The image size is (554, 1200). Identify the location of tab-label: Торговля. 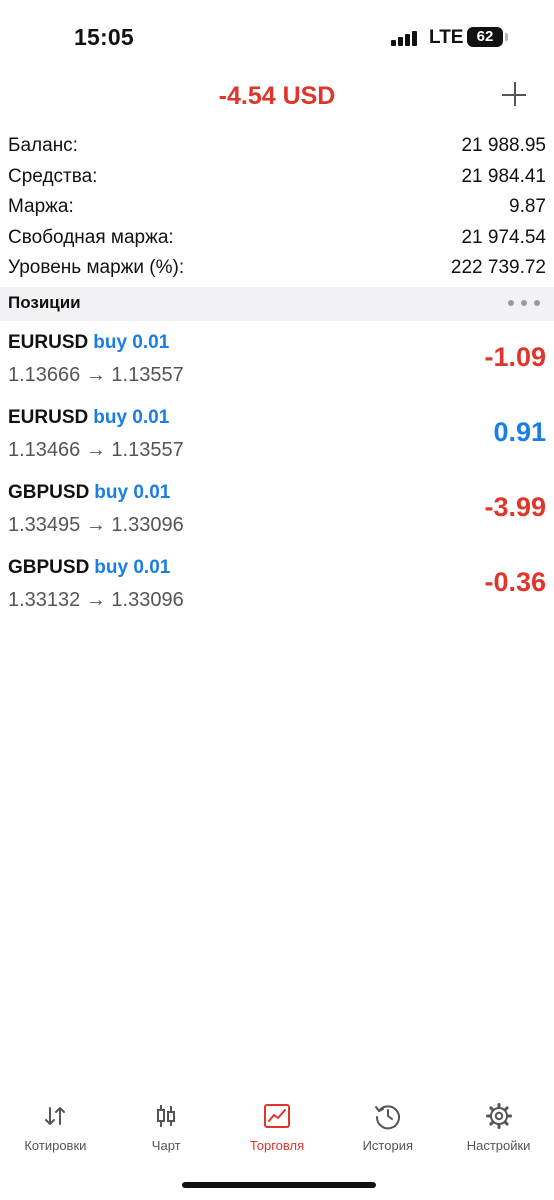
(277, 1145).